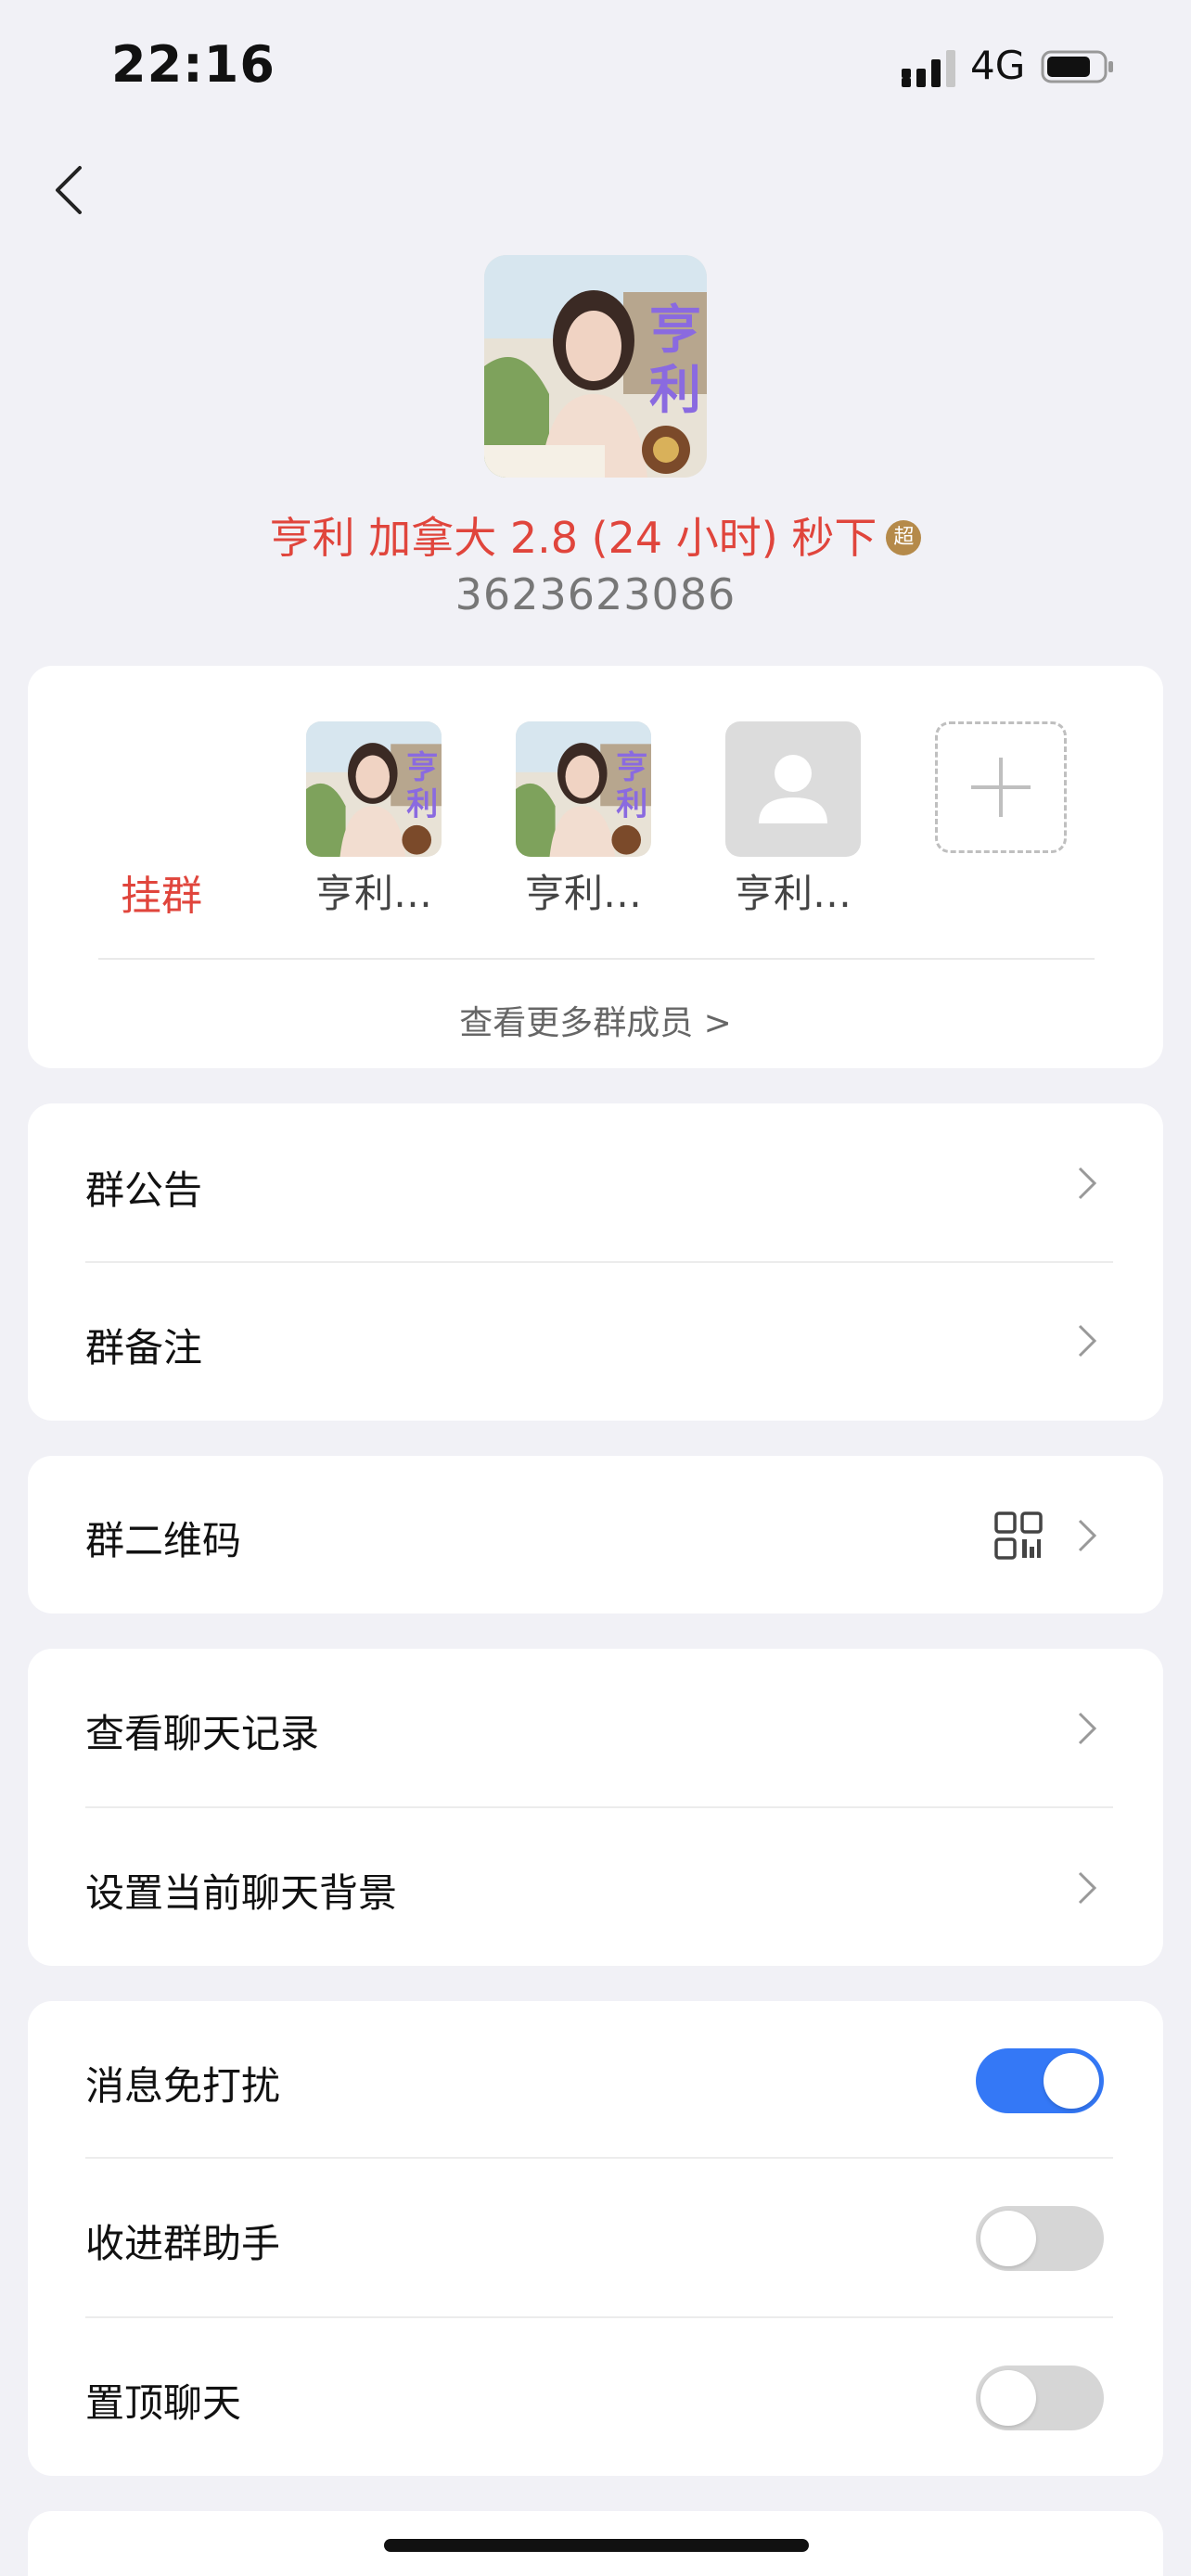 This screenshot has height=2576, width=1191. What do you see at coordinates (241, 1890) in the screenshot?
I see `chat-background-row: 设置当前聊天背景` at bounding box center [241, 1890].